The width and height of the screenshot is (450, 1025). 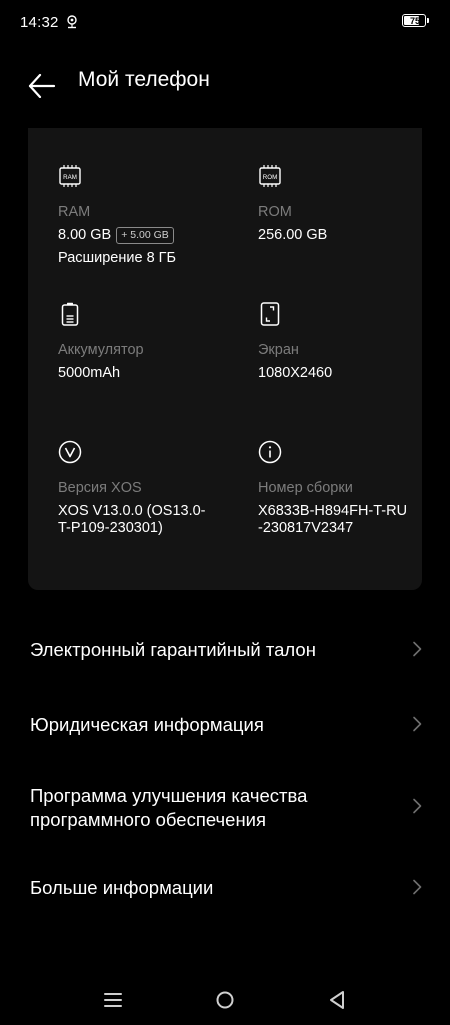 I want to click on xos-value-line2: T-P109-230301), so click(x=110, y=528).